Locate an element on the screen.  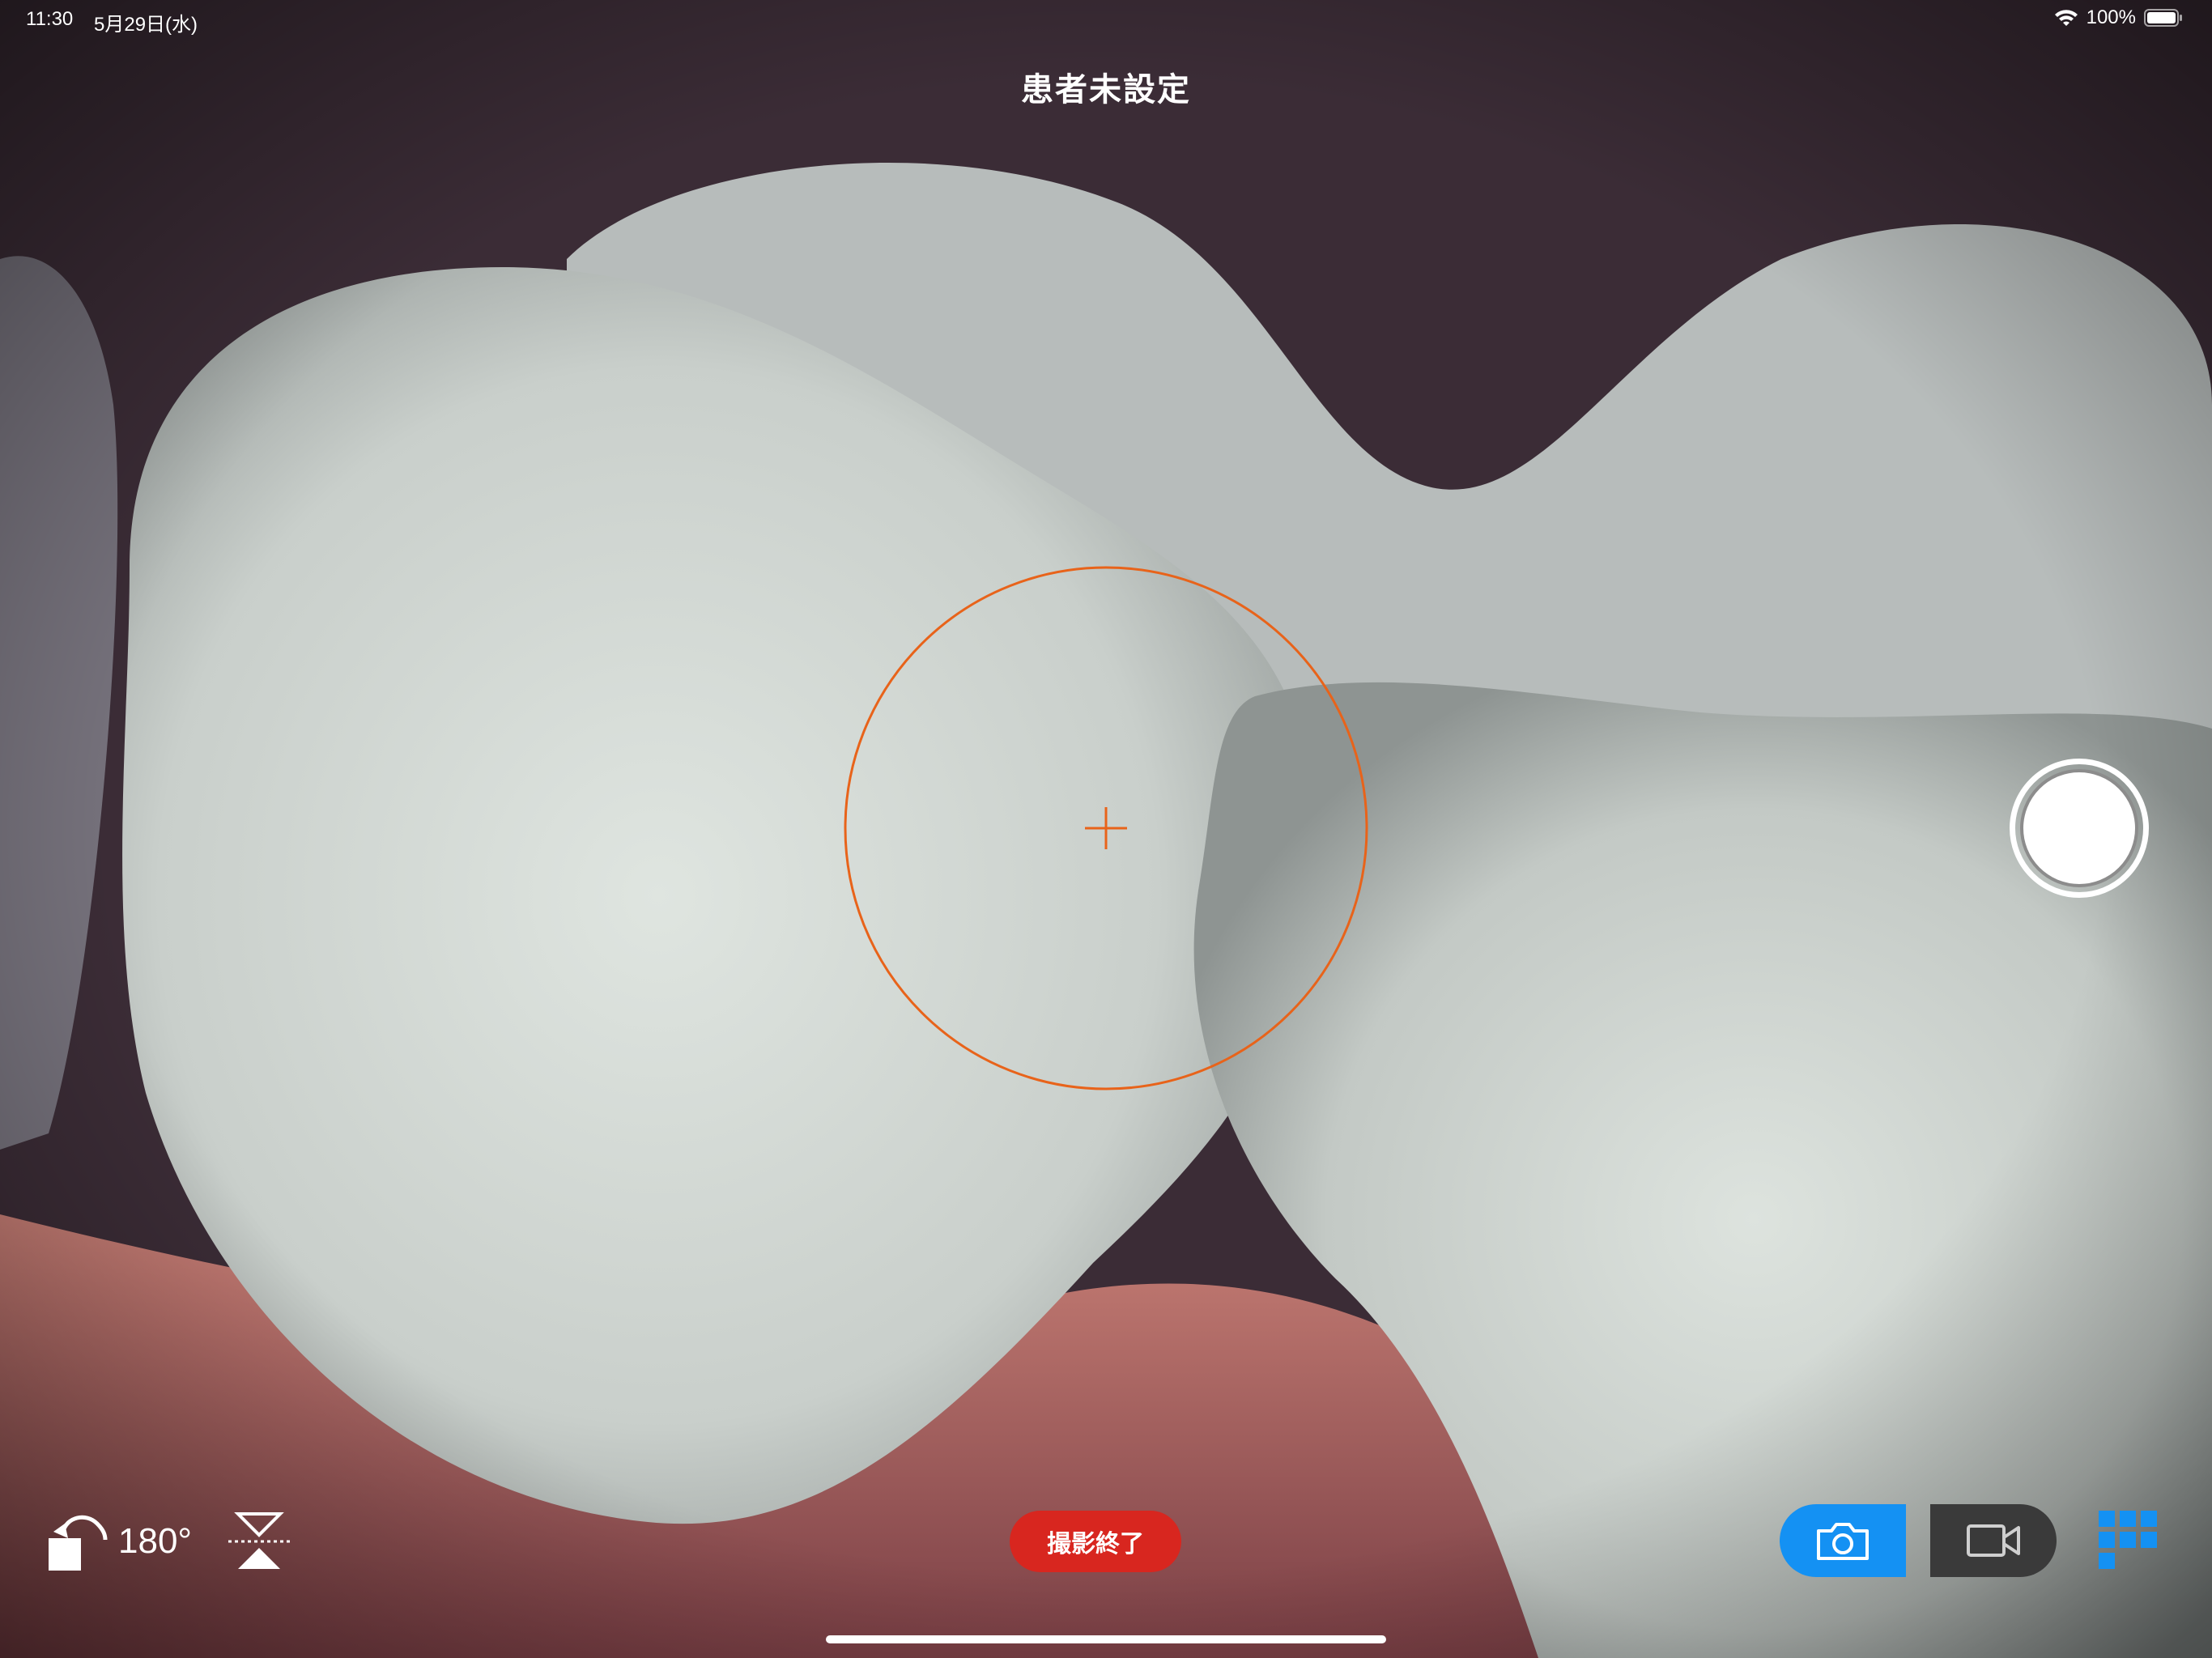
wifi-icon is located at coordinates (2066, 18).